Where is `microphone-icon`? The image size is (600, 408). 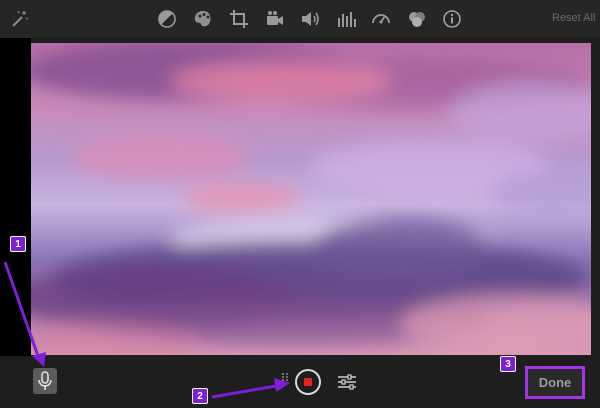
microphone-icon is located at coordinates (45, 380).